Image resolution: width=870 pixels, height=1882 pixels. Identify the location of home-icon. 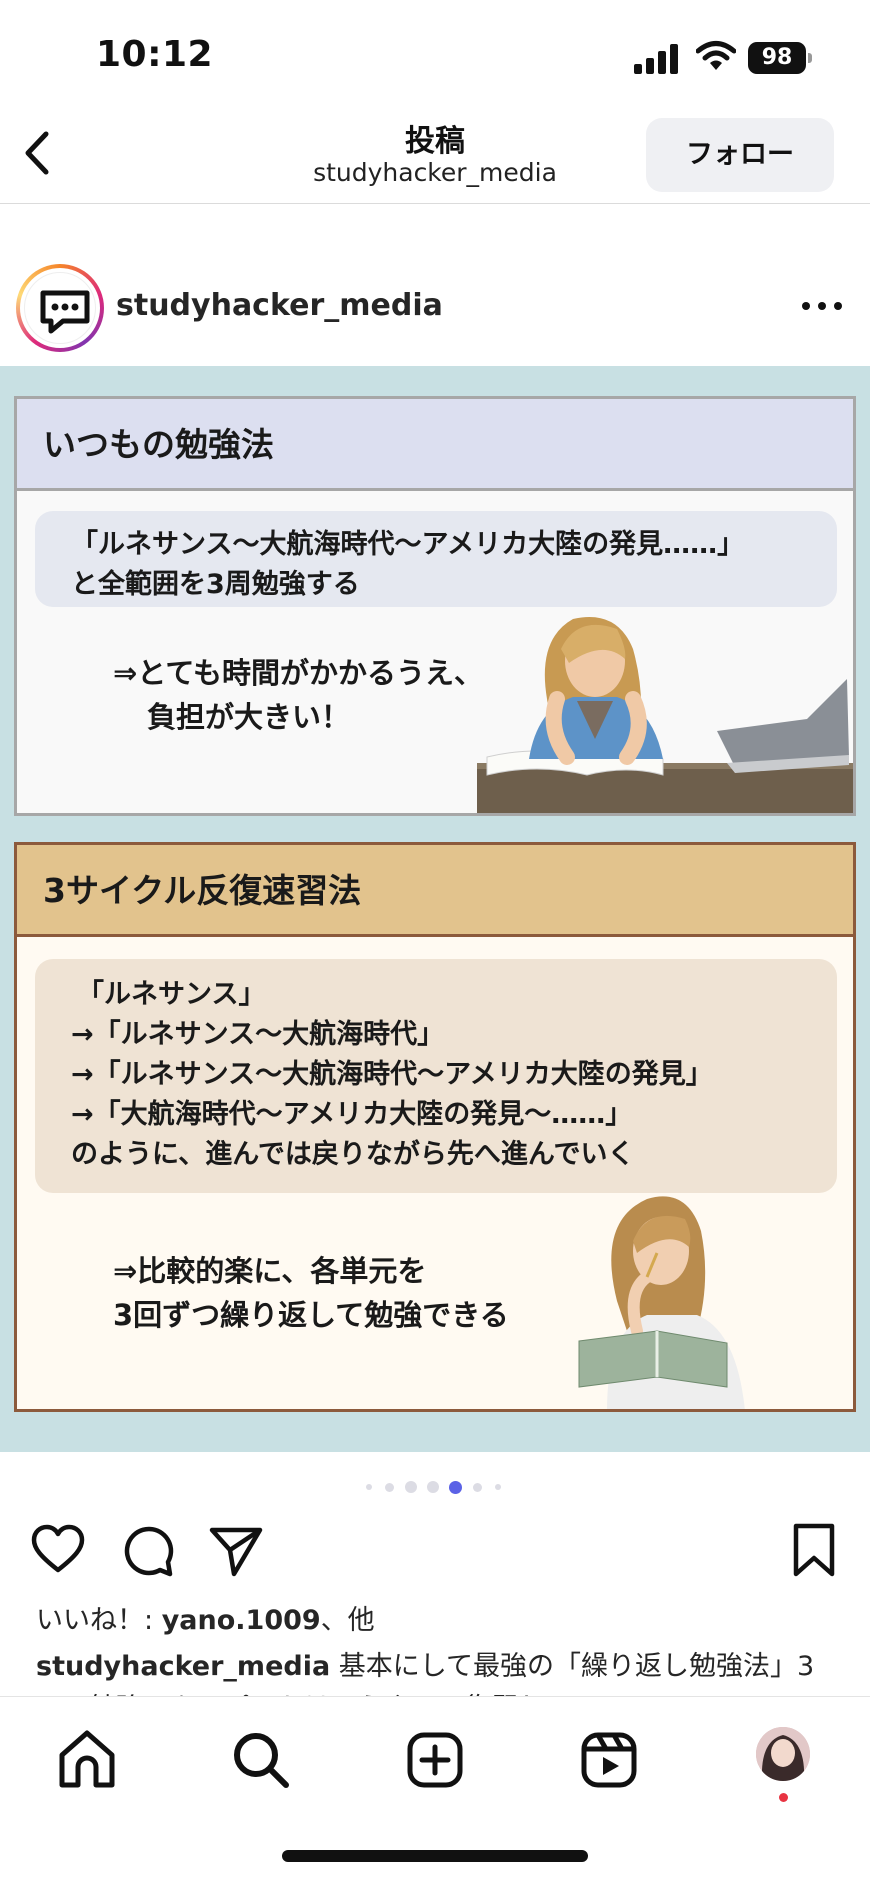
(87, 1760).